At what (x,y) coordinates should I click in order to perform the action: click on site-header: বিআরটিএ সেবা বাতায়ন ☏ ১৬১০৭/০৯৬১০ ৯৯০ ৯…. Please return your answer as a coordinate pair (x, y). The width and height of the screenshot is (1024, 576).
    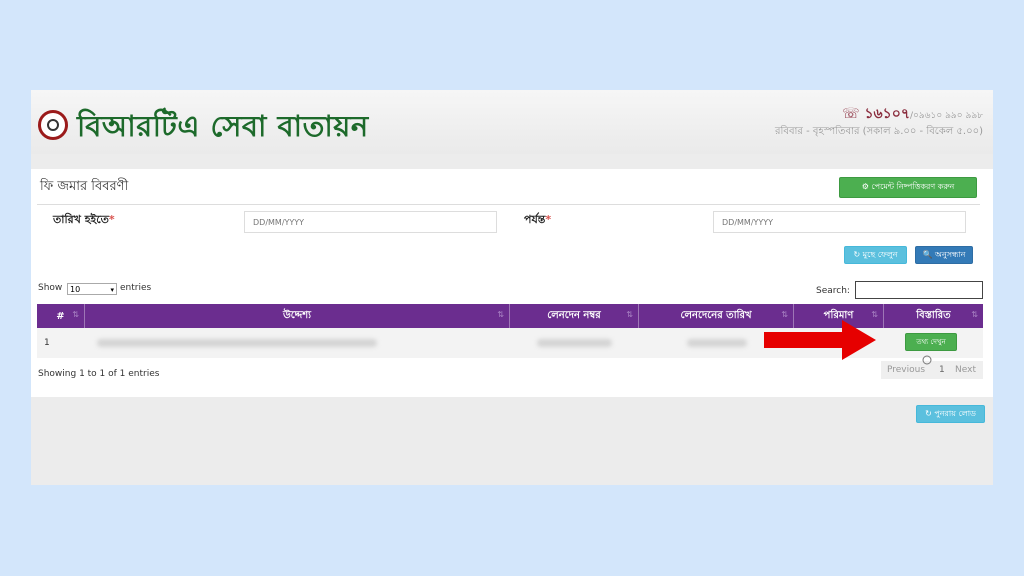
    Looking at the image, I should click on (512, 122).